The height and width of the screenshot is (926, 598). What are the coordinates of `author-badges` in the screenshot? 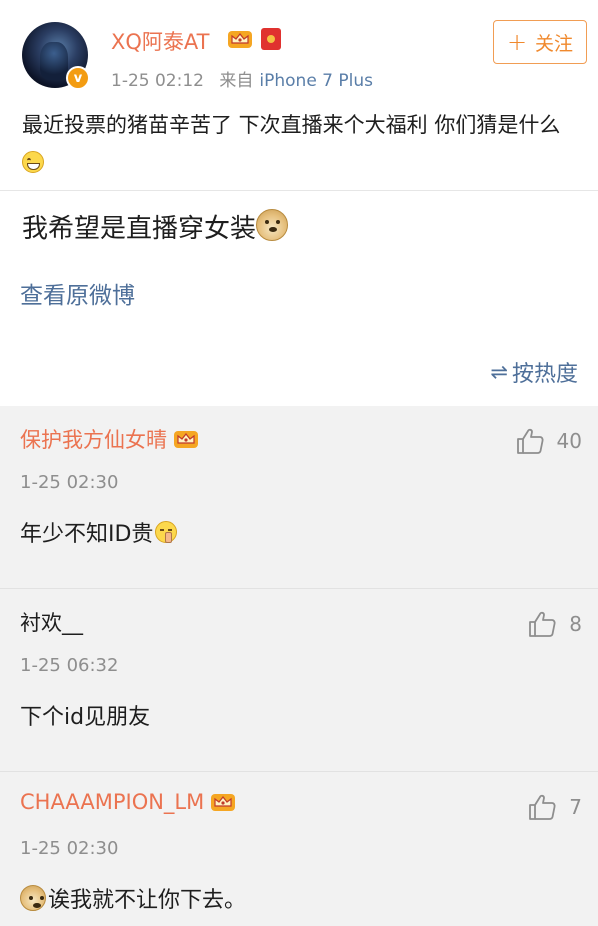 It's located at (254, 39).